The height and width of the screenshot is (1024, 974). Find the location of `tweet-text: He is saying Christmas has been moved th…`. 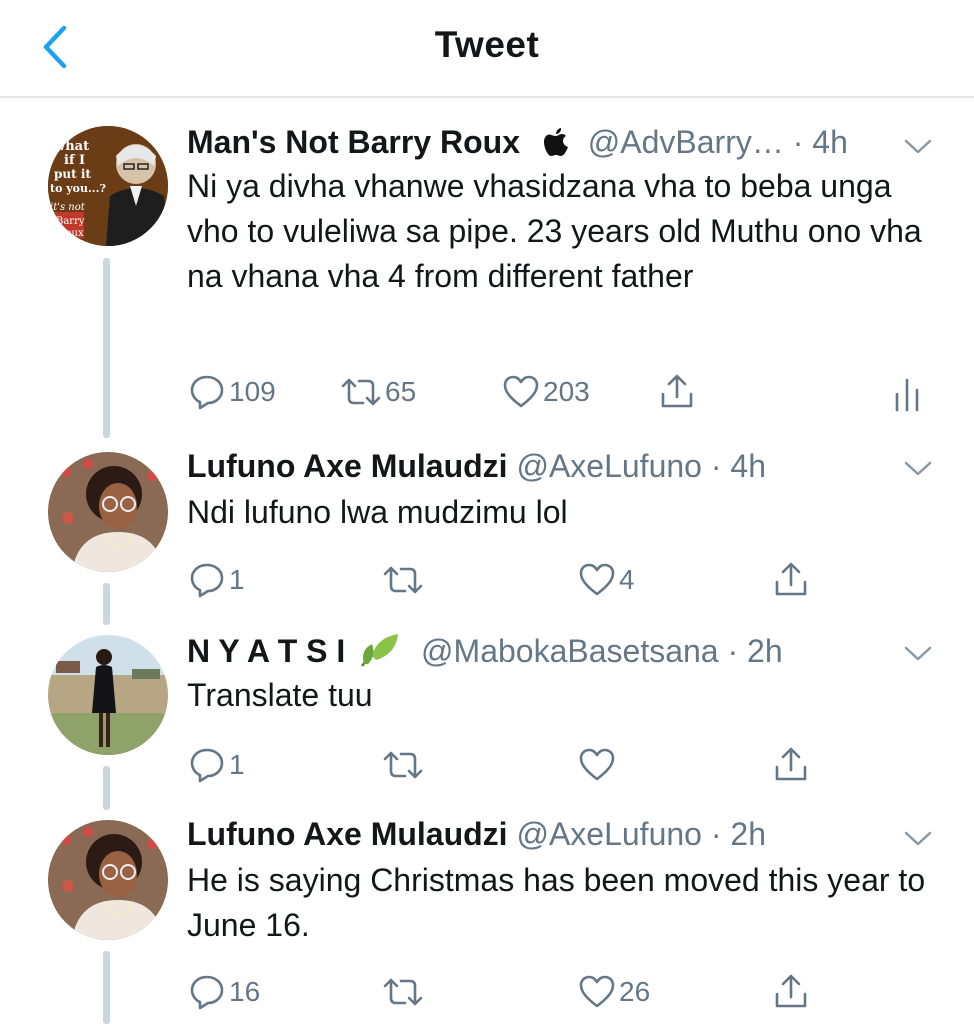

tweet-text: He is saying Christmas has been moved th… is located at coordinates (556, 902).